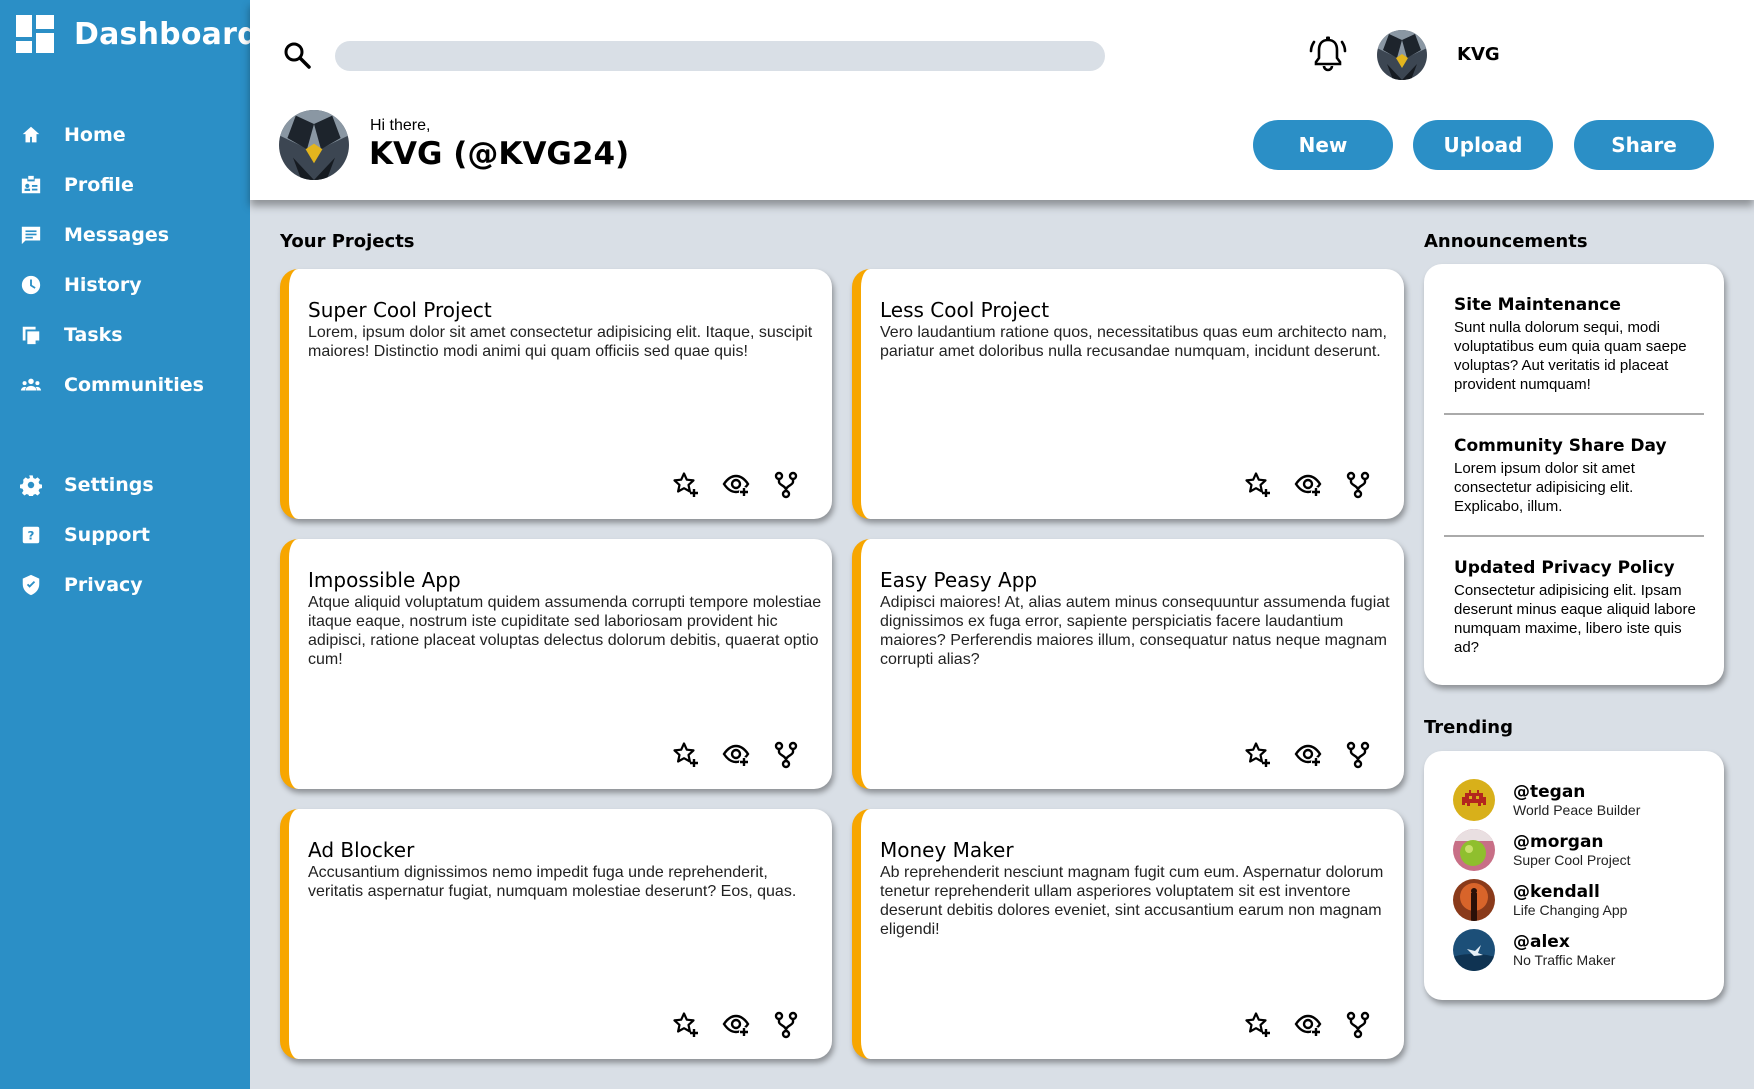 The width and height of the screenshot is (1754, 1089). I want to click on project-title: Easy Peasy App, so click(959, 580).